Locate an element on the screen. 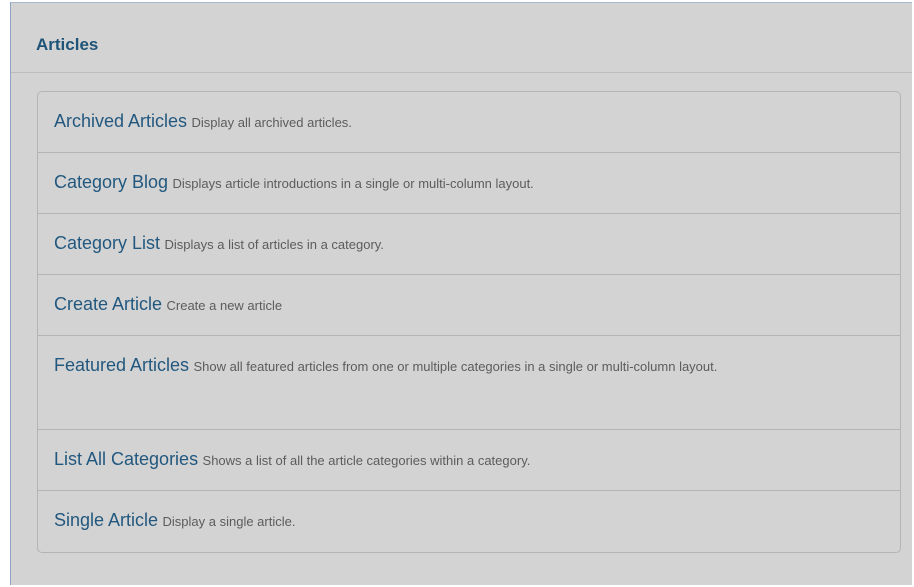 Image resolution: width=914 pixels, height=587 pixels. item-description: Create a new article is located at coordinates (224, 305).